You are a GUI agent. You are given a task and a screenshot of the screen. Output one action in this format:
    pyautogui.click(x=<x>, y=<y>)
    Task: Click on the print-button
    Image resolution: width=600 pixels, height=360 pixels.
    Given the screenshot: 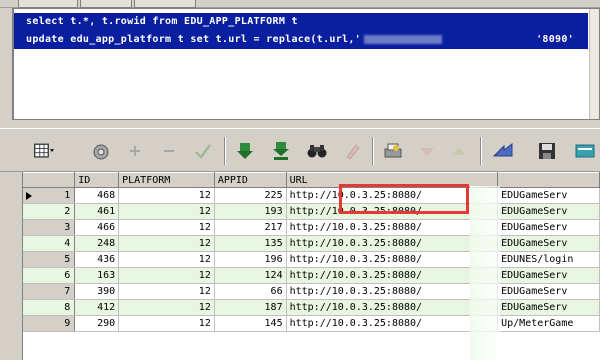 What is the action you would take?
    pyautogui.click(x=393, y=151)
    